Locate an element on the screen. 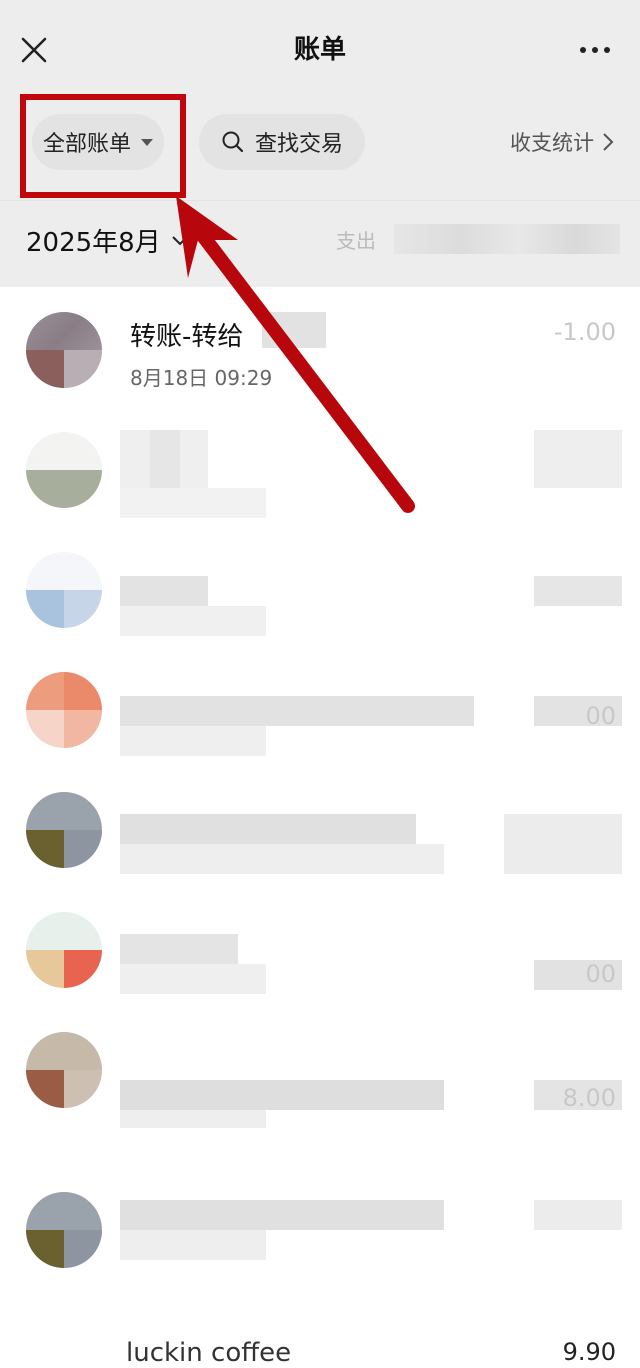 The width and height of the screenshot is (640, 1368). annotation-arrow-icon is located at coordinates (295, 354).